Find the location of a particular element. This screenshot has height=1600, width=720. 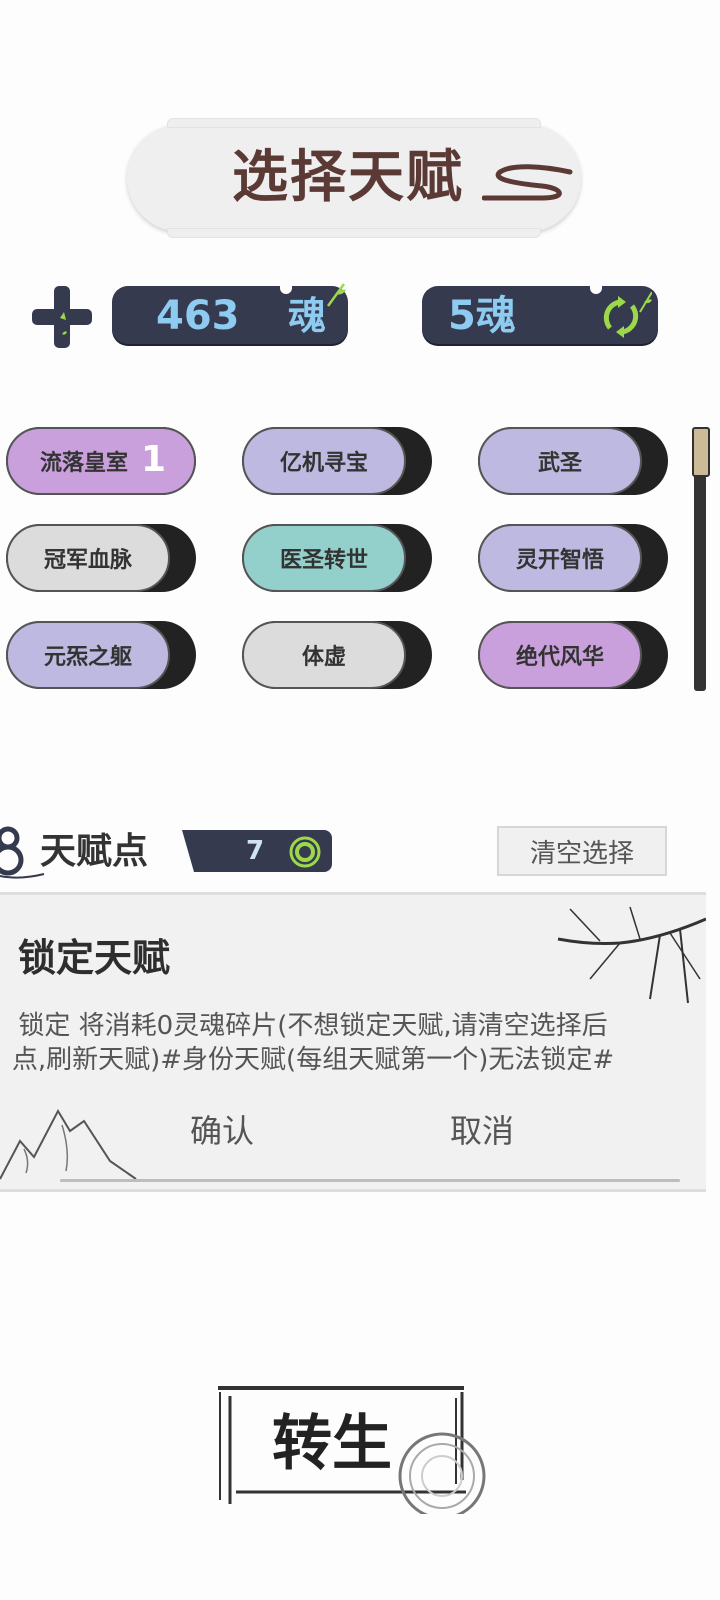

plus-cross-icon is located at coordinates (62, 317).